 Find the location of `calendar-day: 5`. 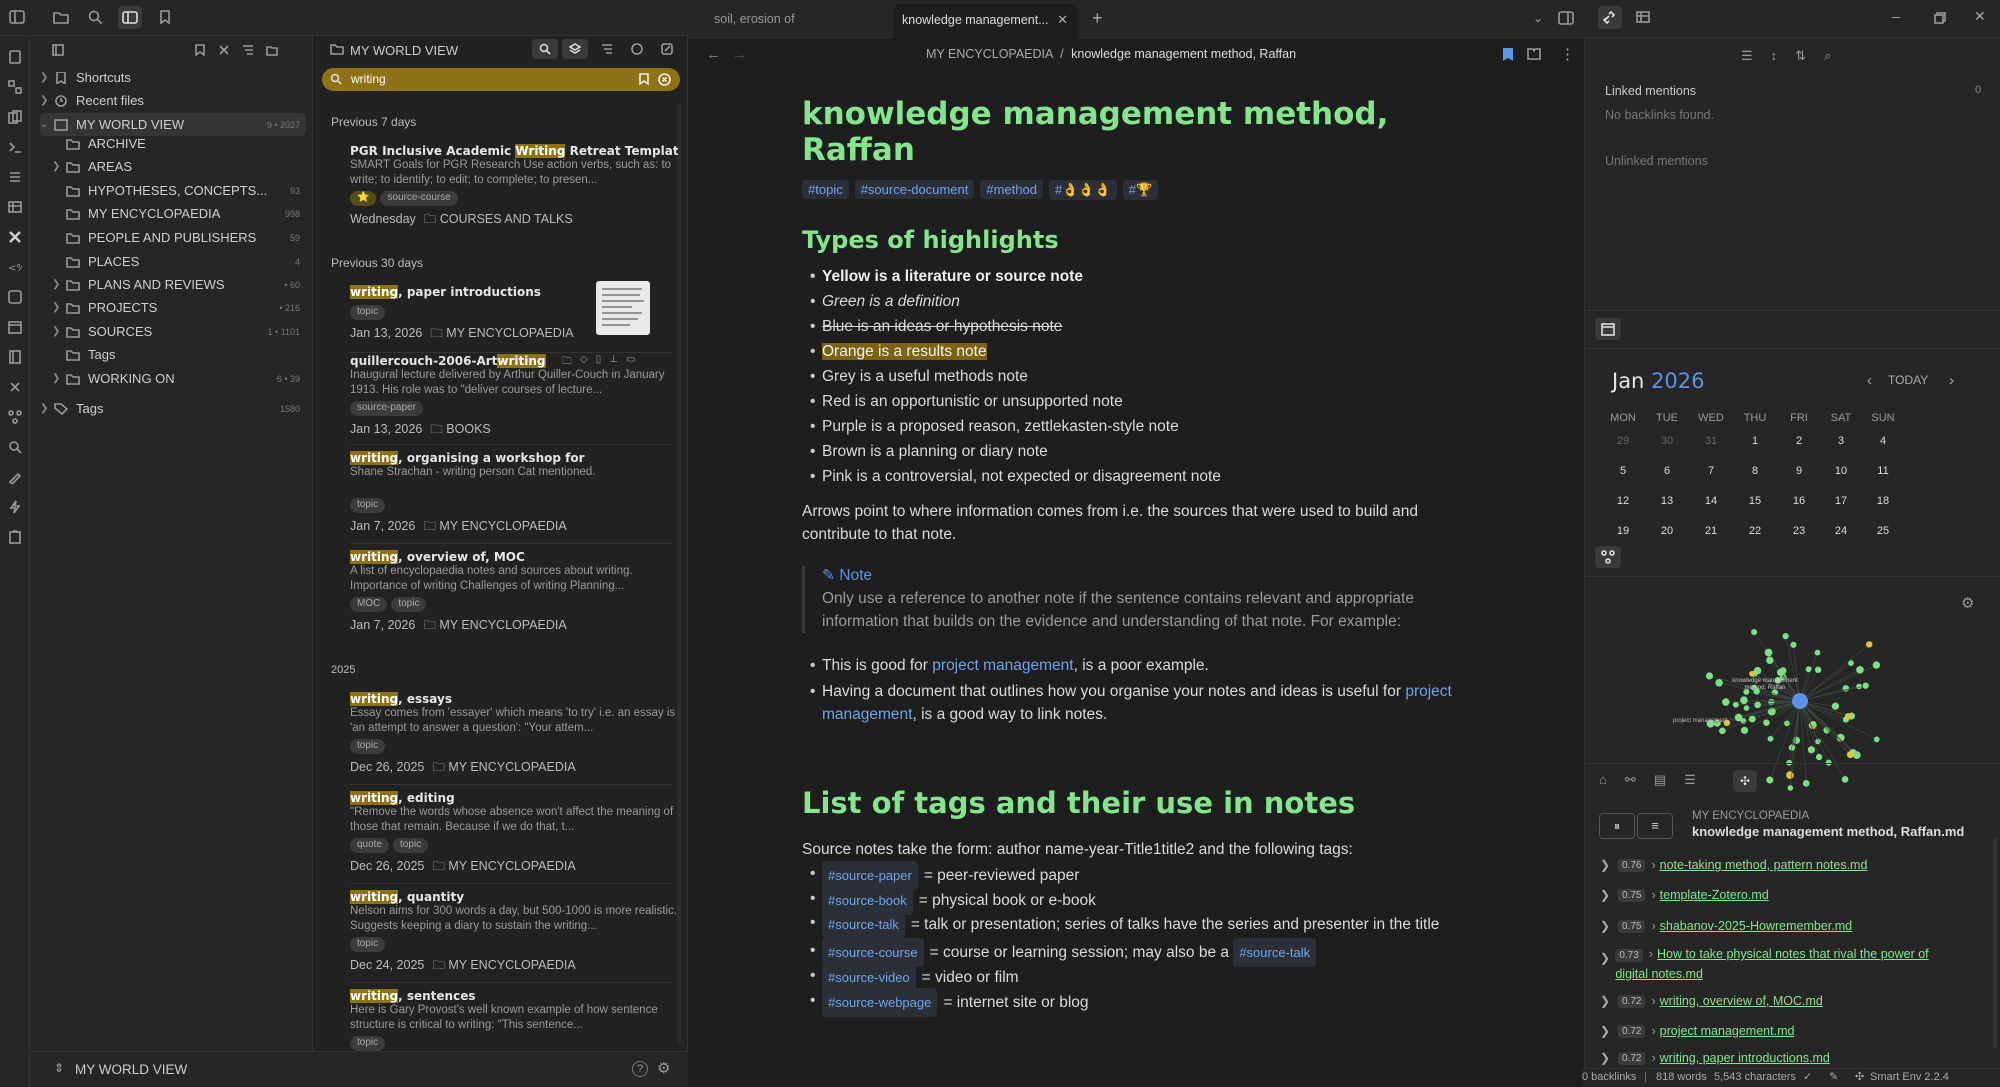

calendar-day: 5 is located at coordinates (1623, 471).